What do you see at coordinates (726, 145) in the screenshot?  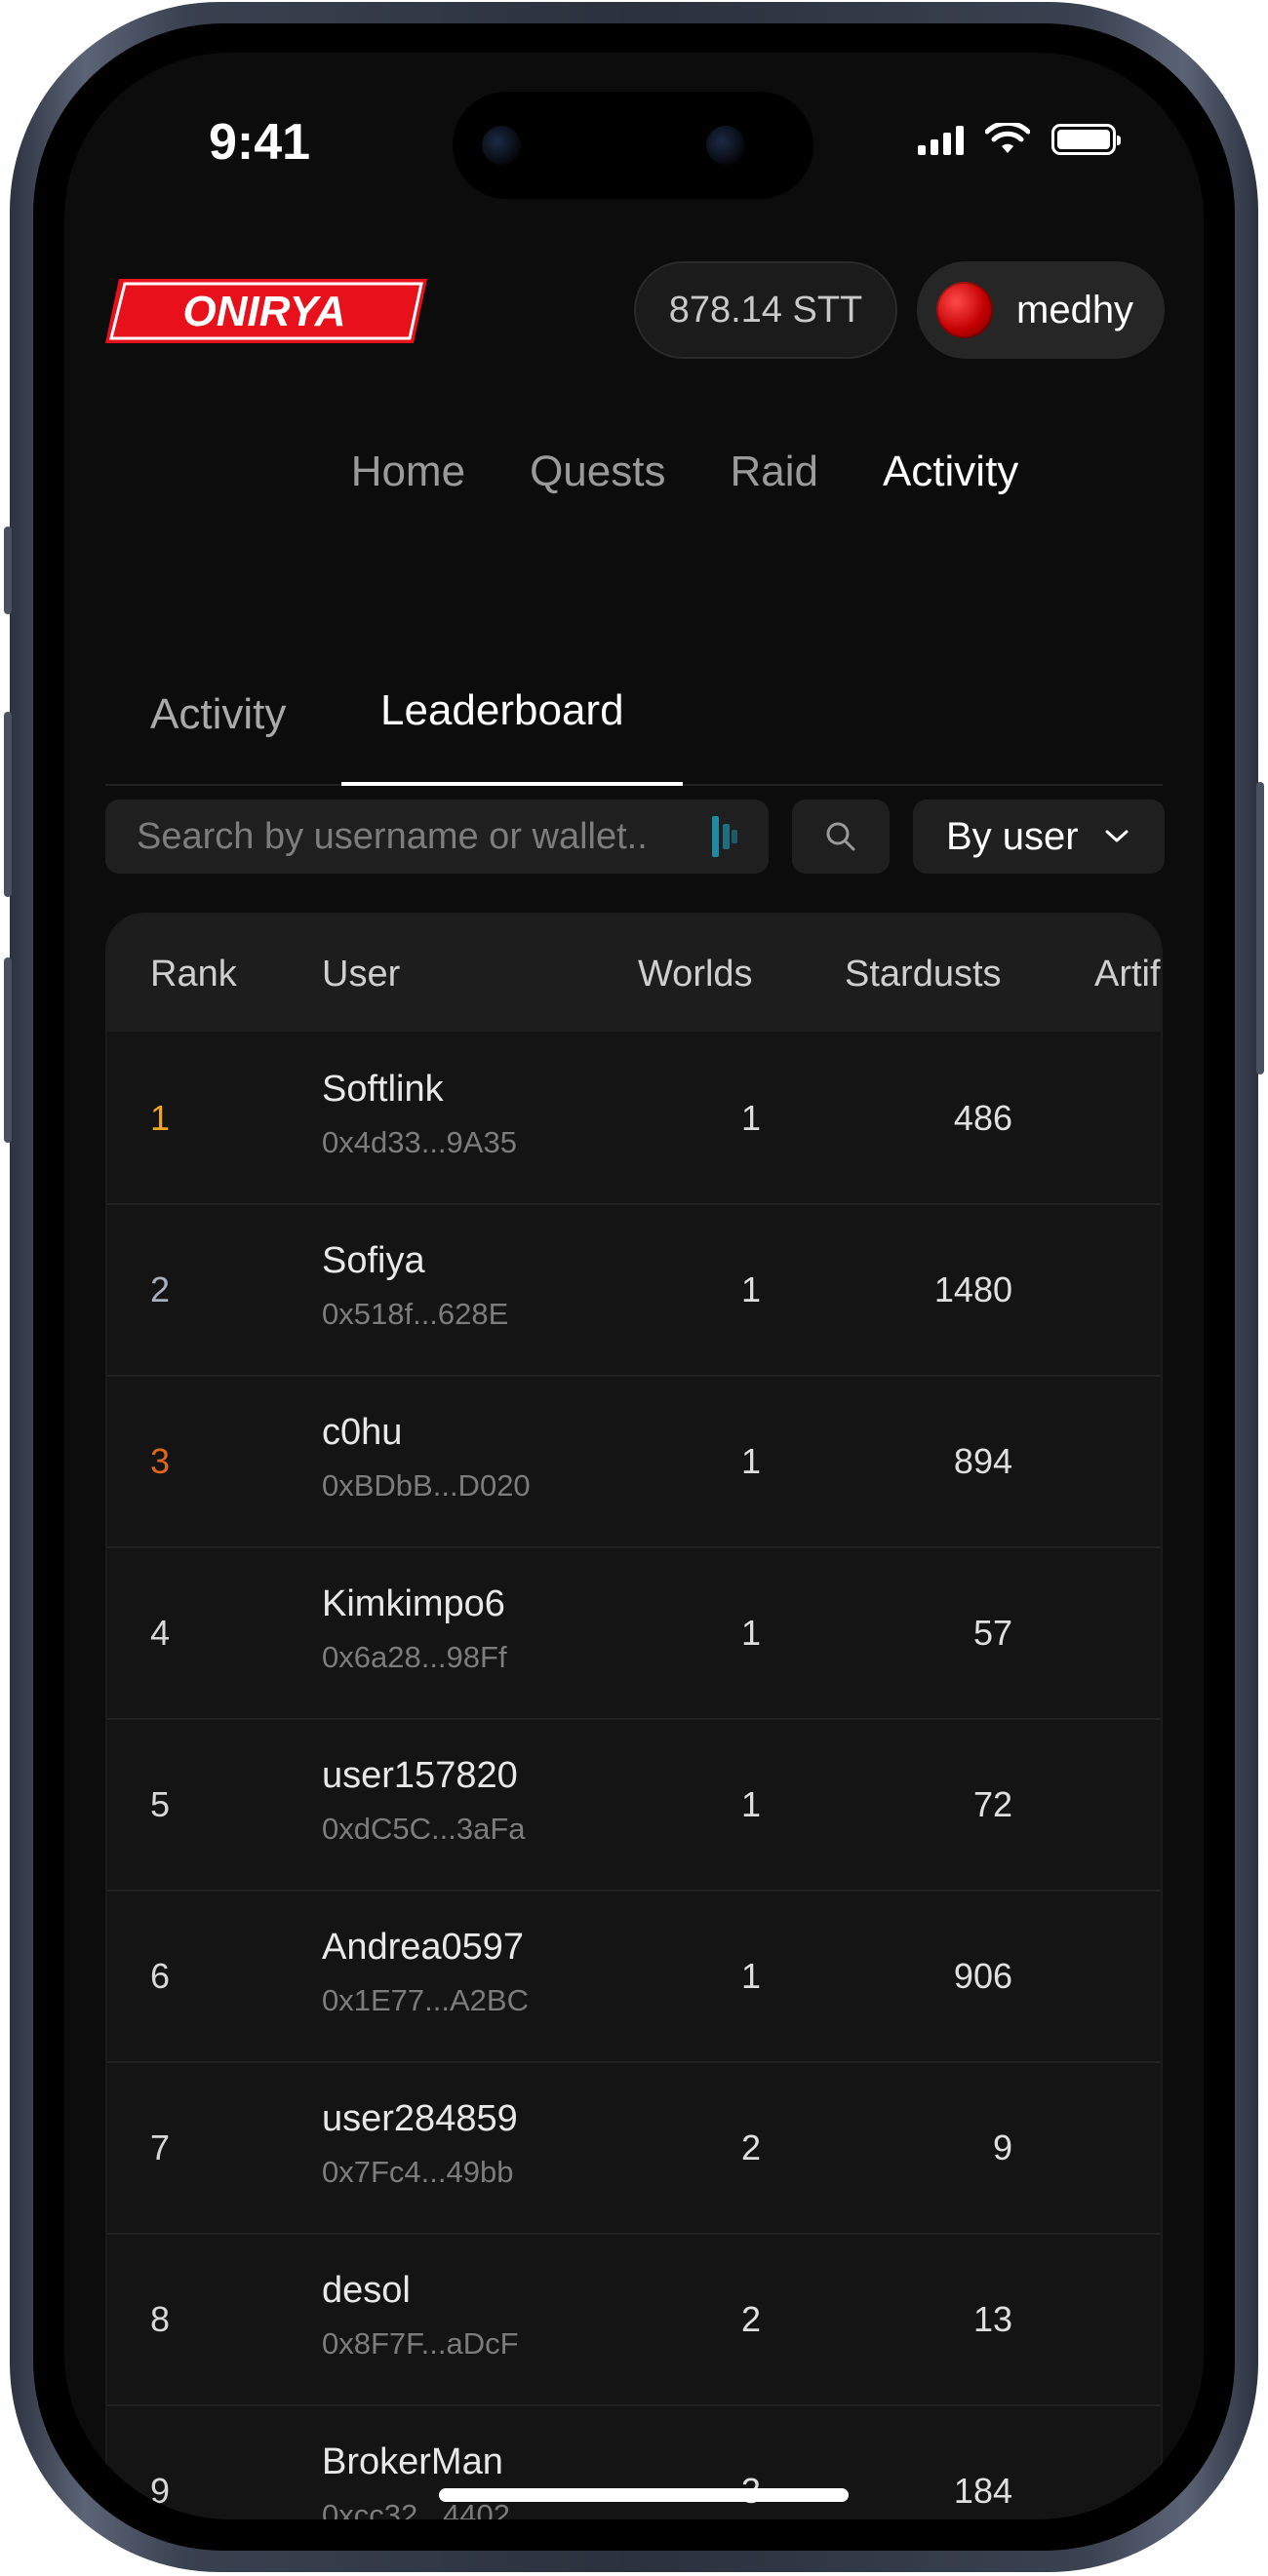 I see `sensor-icon` at bounding box center [726, 145].